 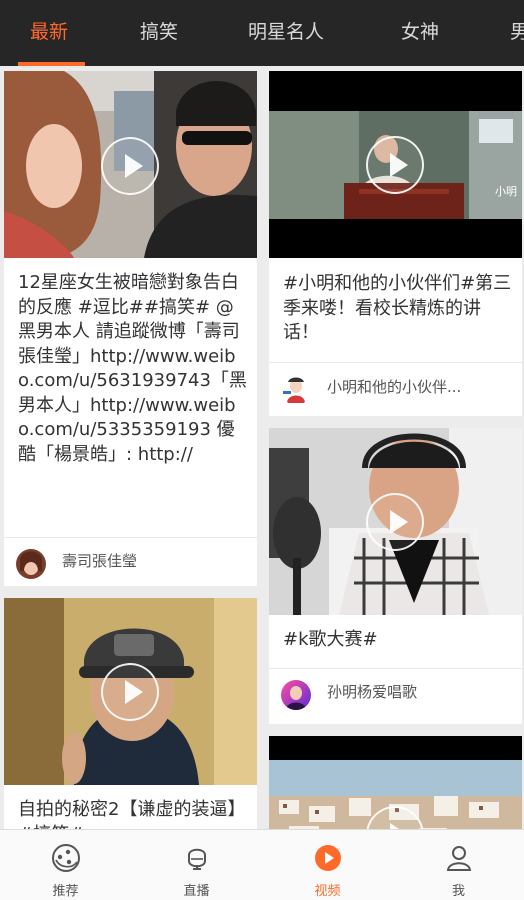 What do you see at coordinates (65, 891) in the screenshot?
I see `nav-label: 推荐` at bounding box center [65, 891].